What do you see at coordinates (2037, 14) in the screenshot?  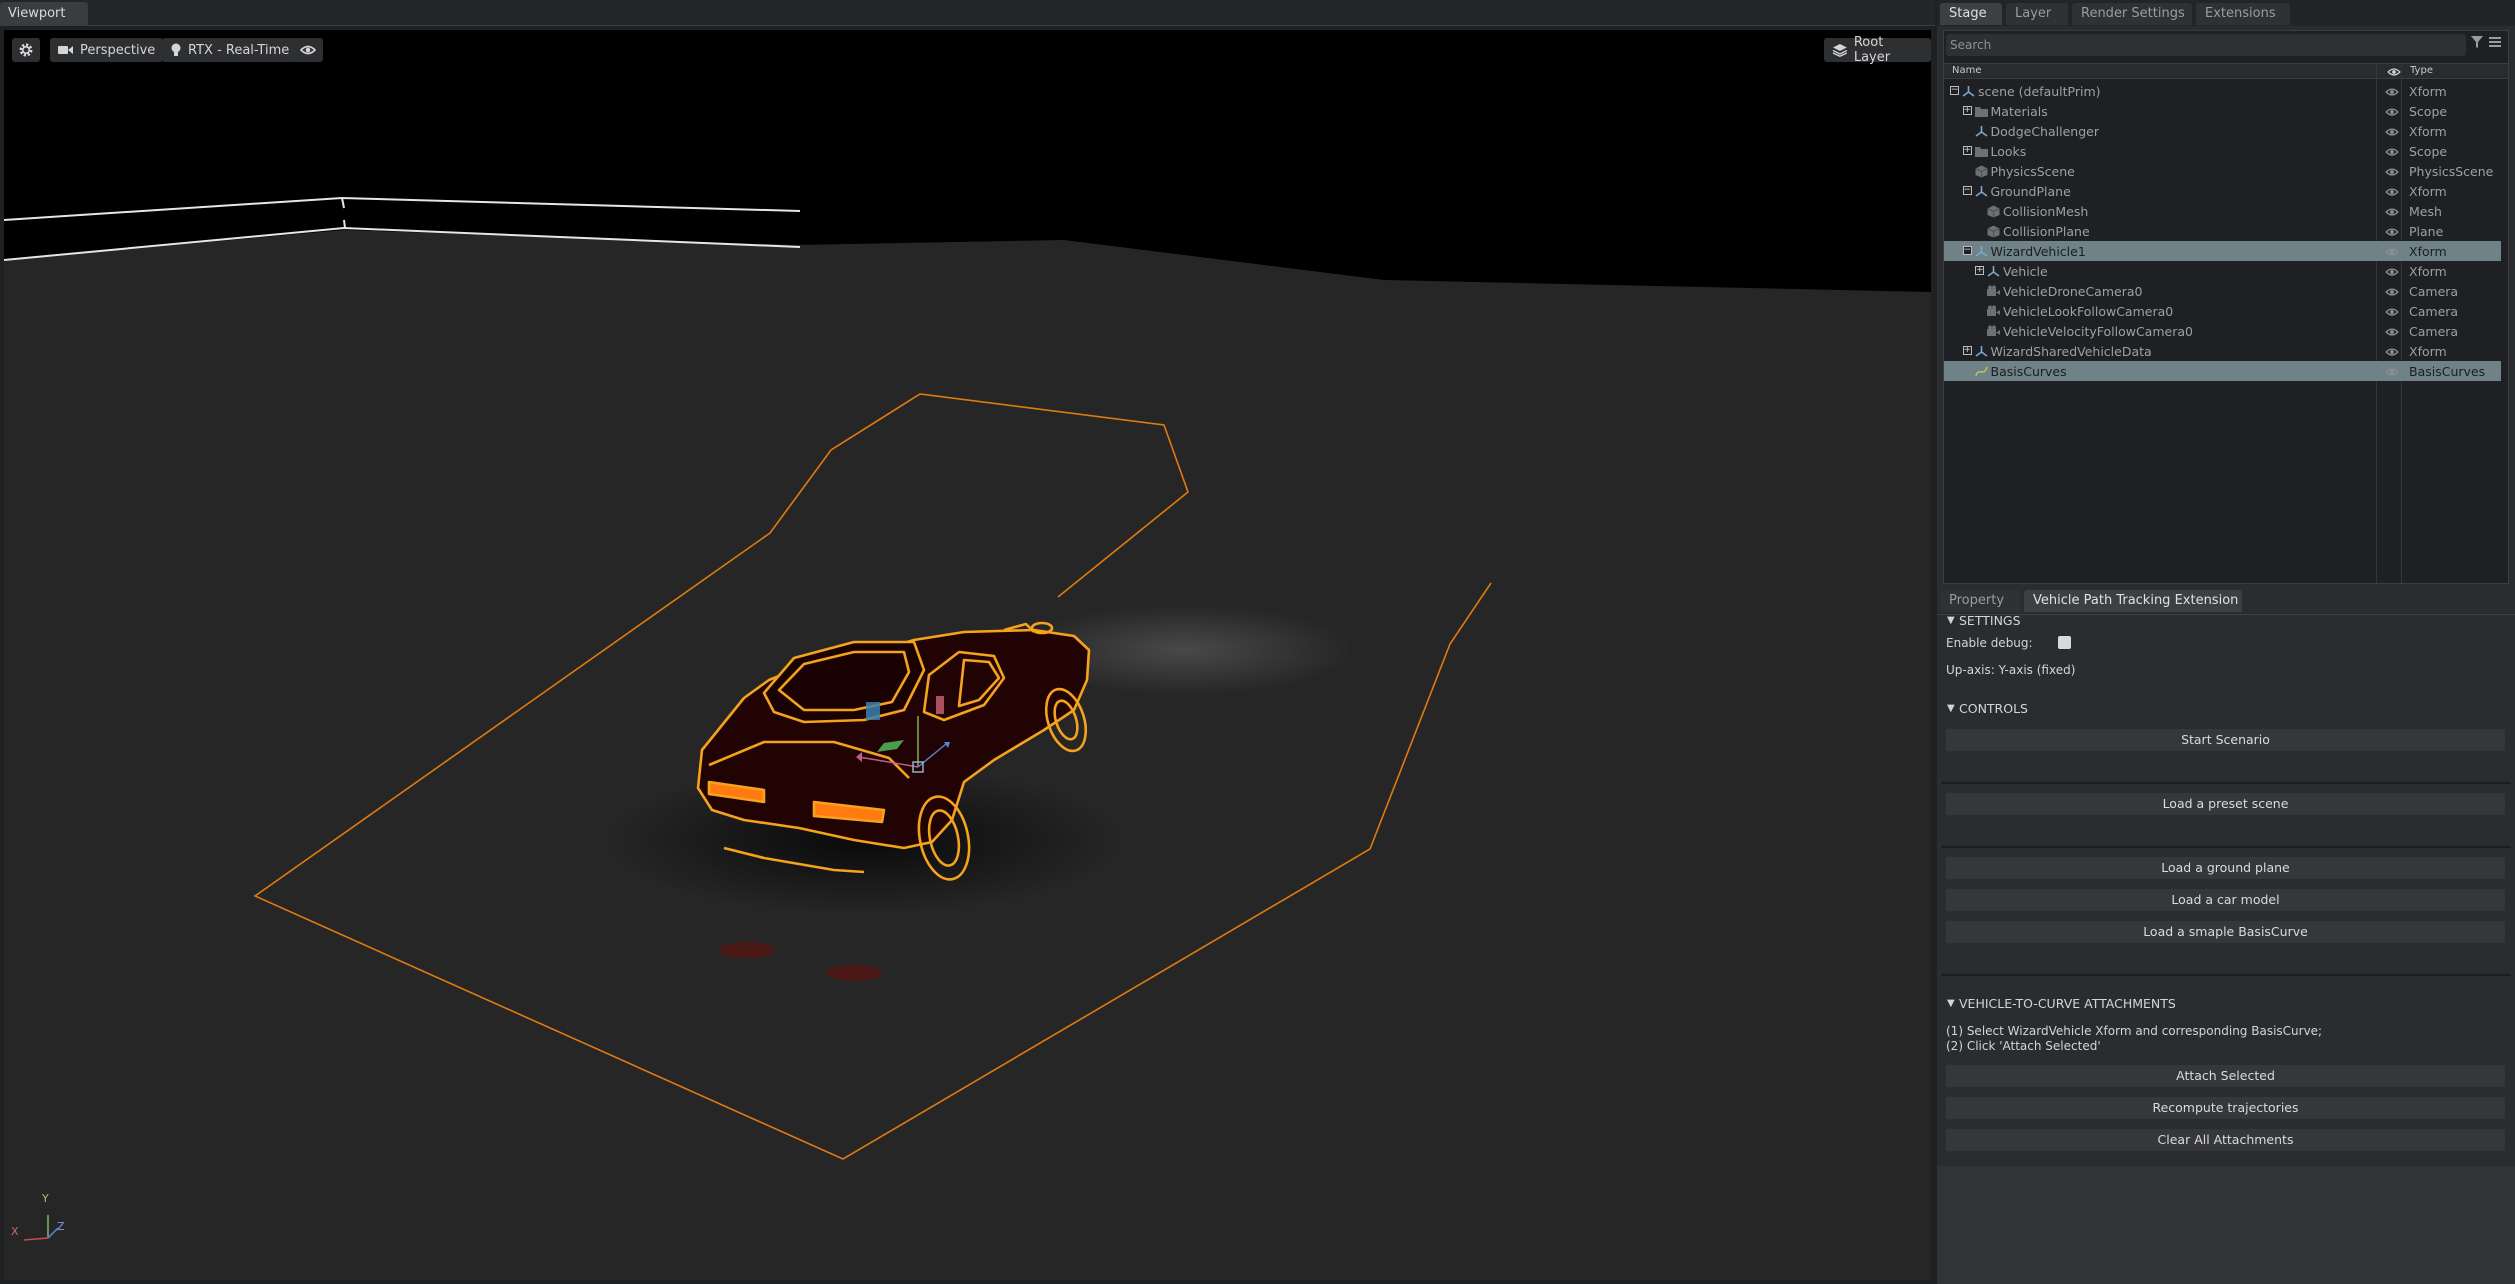 I see `tab-layer: Layer` at bounding box center [2037, 14].